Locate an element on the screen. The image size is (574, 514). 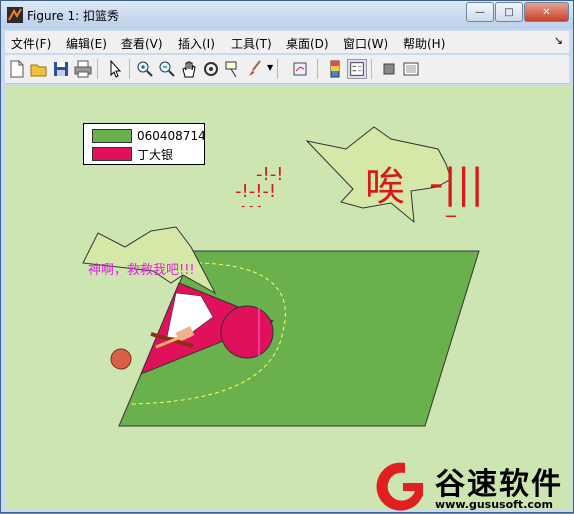
plot-legend: 060408714 丁大银 is located at coordinates (144, 144).